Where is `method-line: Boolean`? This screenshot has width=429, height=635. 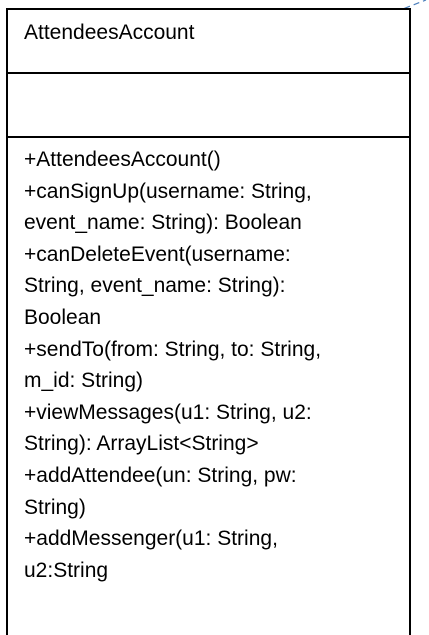 method-line: Boolean is located at coordinates (63, 317).